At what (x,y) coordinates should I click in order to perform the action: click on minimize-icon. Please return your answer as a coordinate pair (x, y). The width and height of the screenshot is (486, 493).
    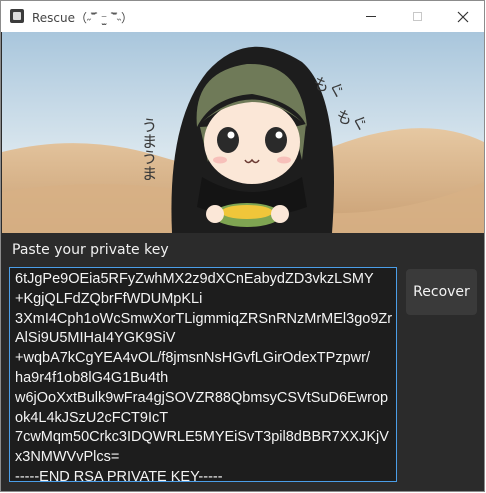
    Looking at the image, I should click on (371, 16).